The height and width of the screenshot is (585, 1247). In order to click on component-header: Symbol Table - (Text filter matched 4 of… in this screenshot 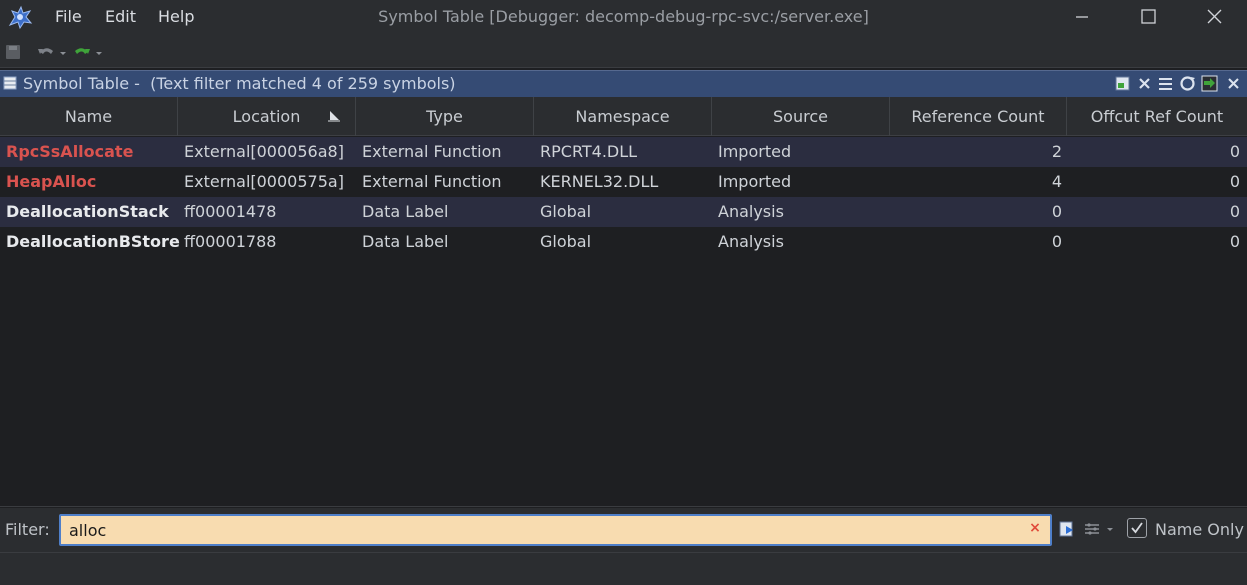, I will do `click(623, 83)`.